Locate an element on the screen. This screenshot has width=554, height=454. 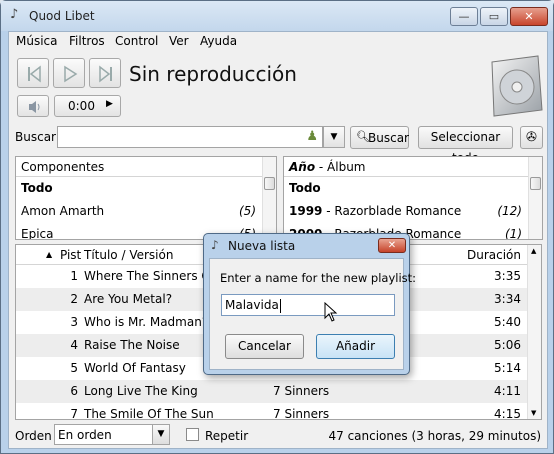
repeat-checkbox is located at coordinates (192, 434).